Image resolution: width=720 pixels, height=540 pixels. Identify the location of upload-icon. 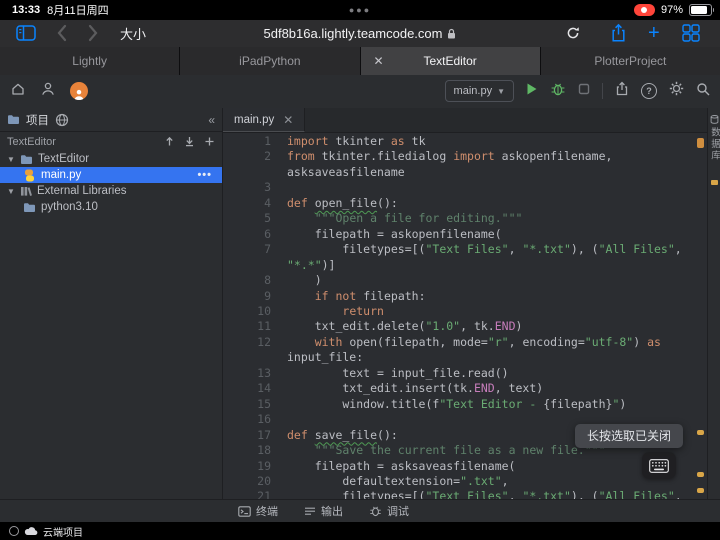
(169, 141).